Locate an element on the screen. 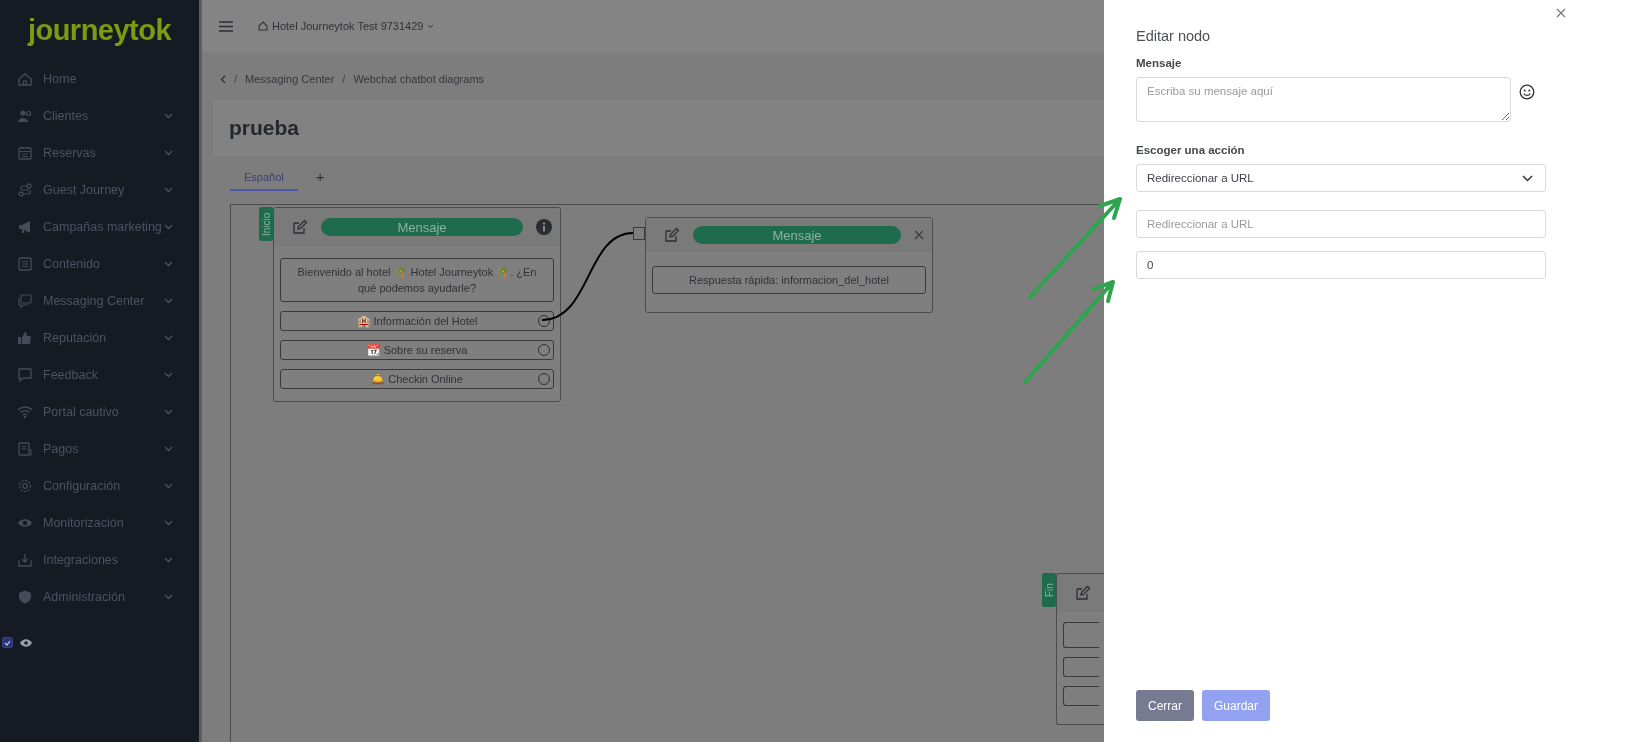 Image resolution: width=1652 pixels, height=755 pixels. diagram-node: Mensaje Respuesta rápida: informacion_del_hotel is located at coordinates (789, 265).